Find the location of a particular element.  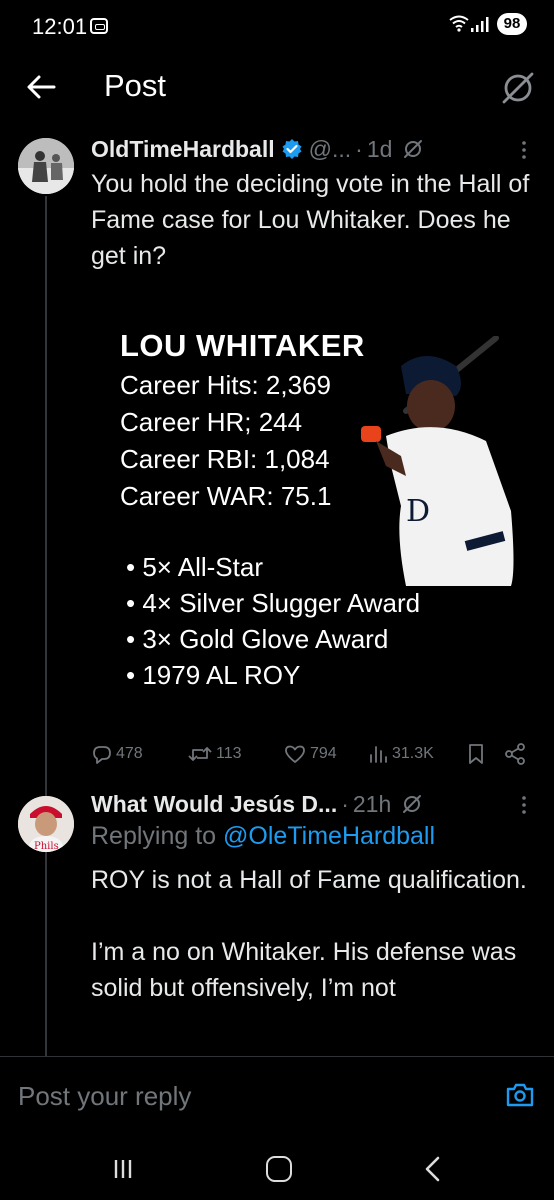

camera-icon is located at coordinates (520, 1095).